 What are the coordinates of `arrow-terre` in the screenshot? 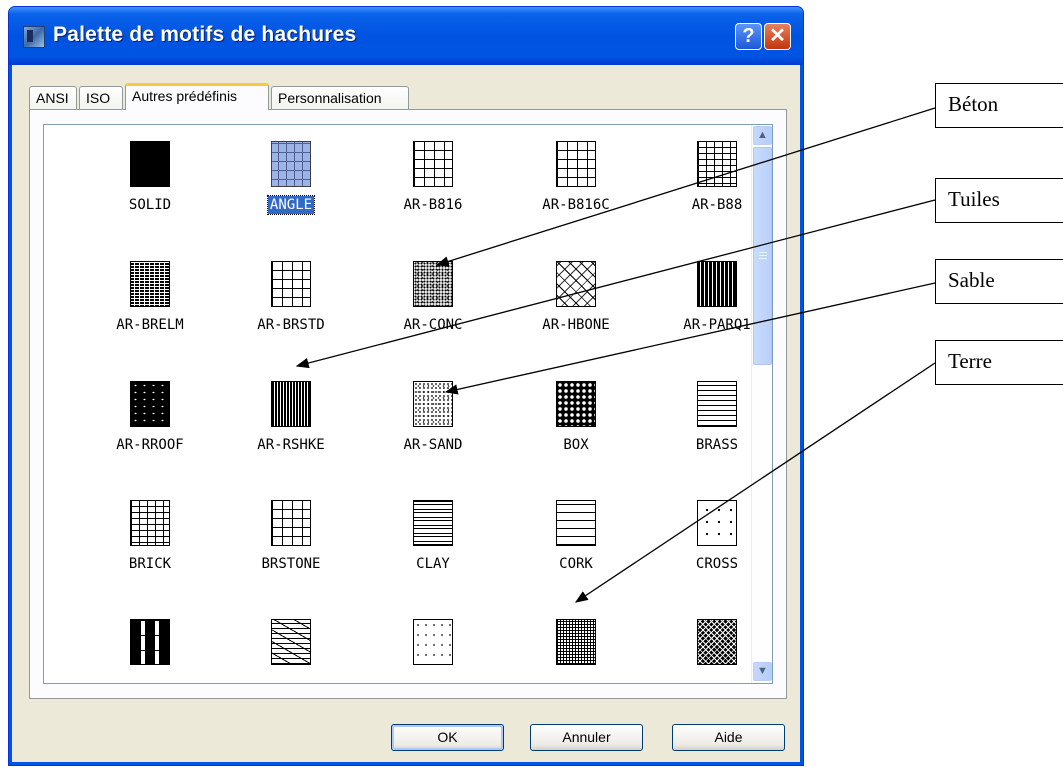 It's located at (755, 482).